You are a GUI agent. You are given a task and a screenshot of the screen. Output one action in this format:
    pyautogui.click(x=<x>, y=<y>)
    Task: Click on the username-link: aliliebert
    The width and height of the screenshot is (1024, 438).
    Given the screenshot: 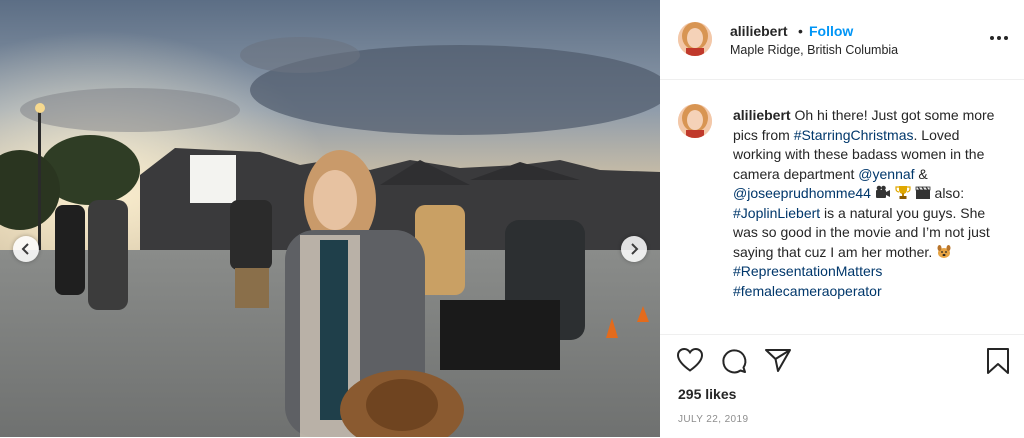 What is the action you would take?
    pyautogui.click(x=759, y=31)
    